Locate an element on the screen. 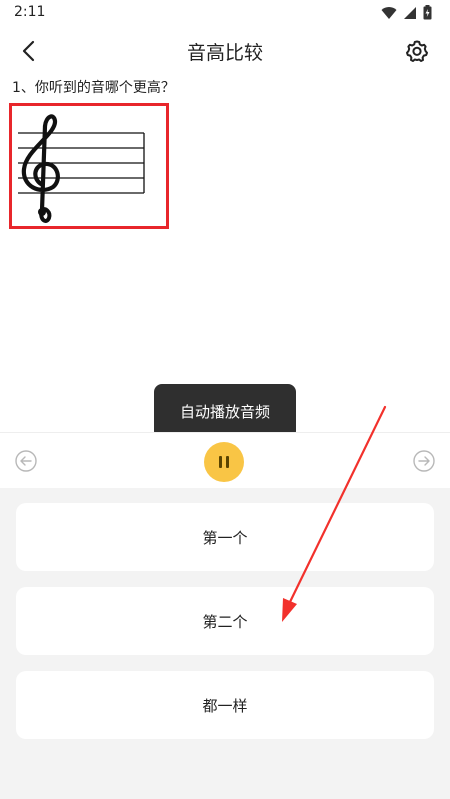 This screenshot has height=799, width=450. staff-highlight-frame is located at coordinates (89, 166).